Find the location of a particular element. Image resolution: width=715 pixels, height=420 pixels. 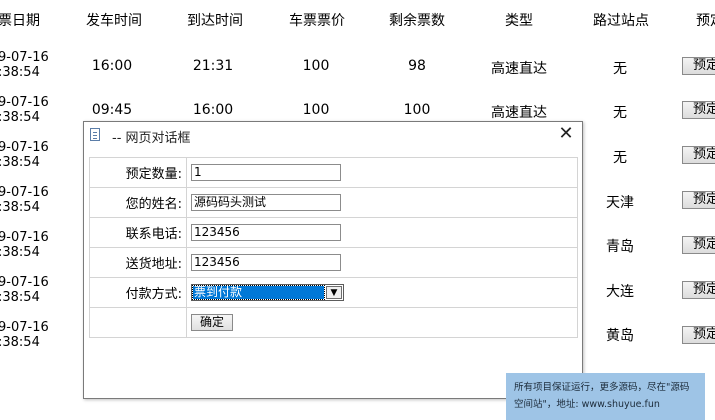

watermark-line-2: 空间站"，地址: www.shuyue.fun is located at coordinates (587, 404).